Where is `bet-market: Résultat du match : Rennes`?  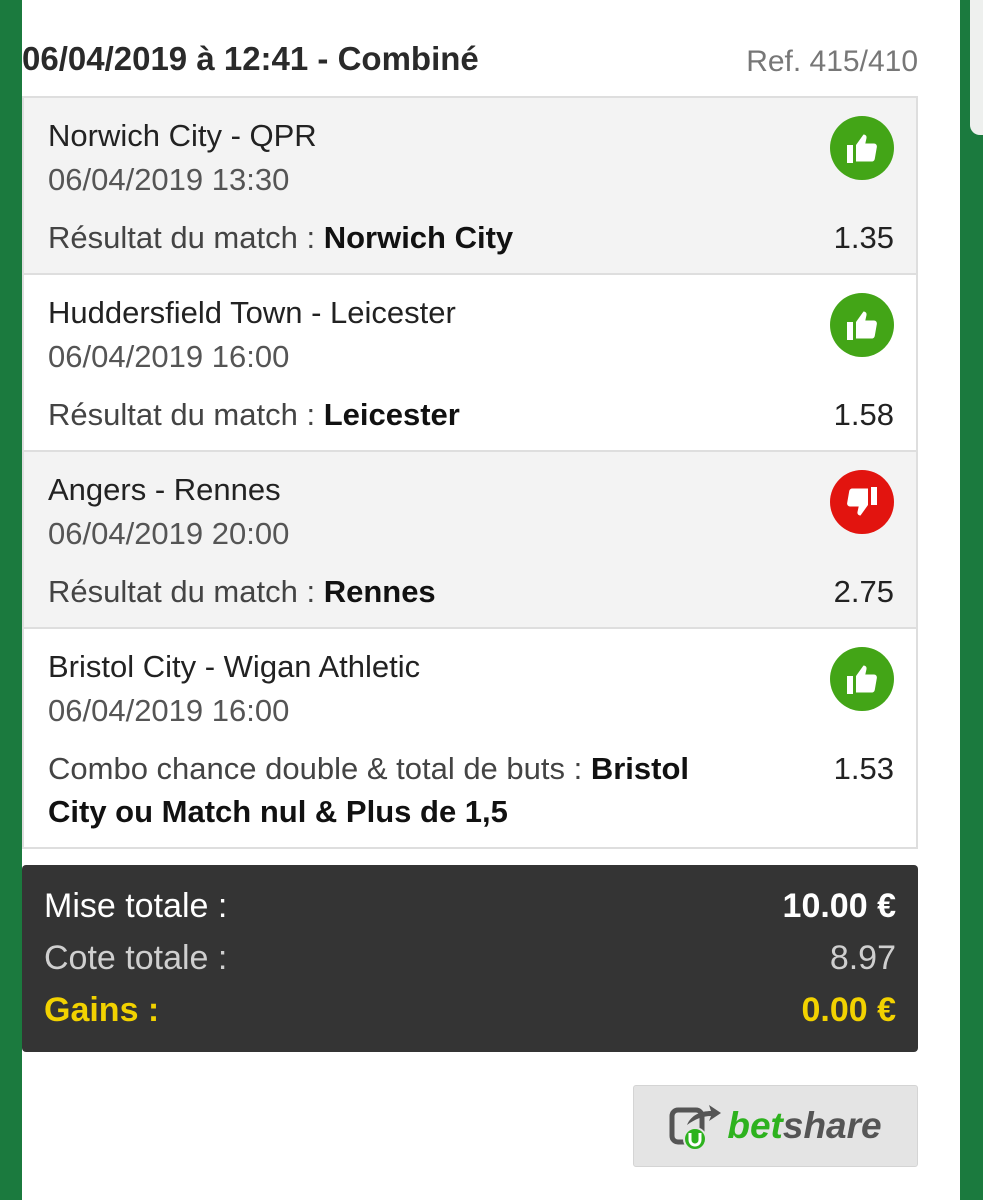
bet-market: Résultat du match : Rennes is located at coordinates (398, 591).